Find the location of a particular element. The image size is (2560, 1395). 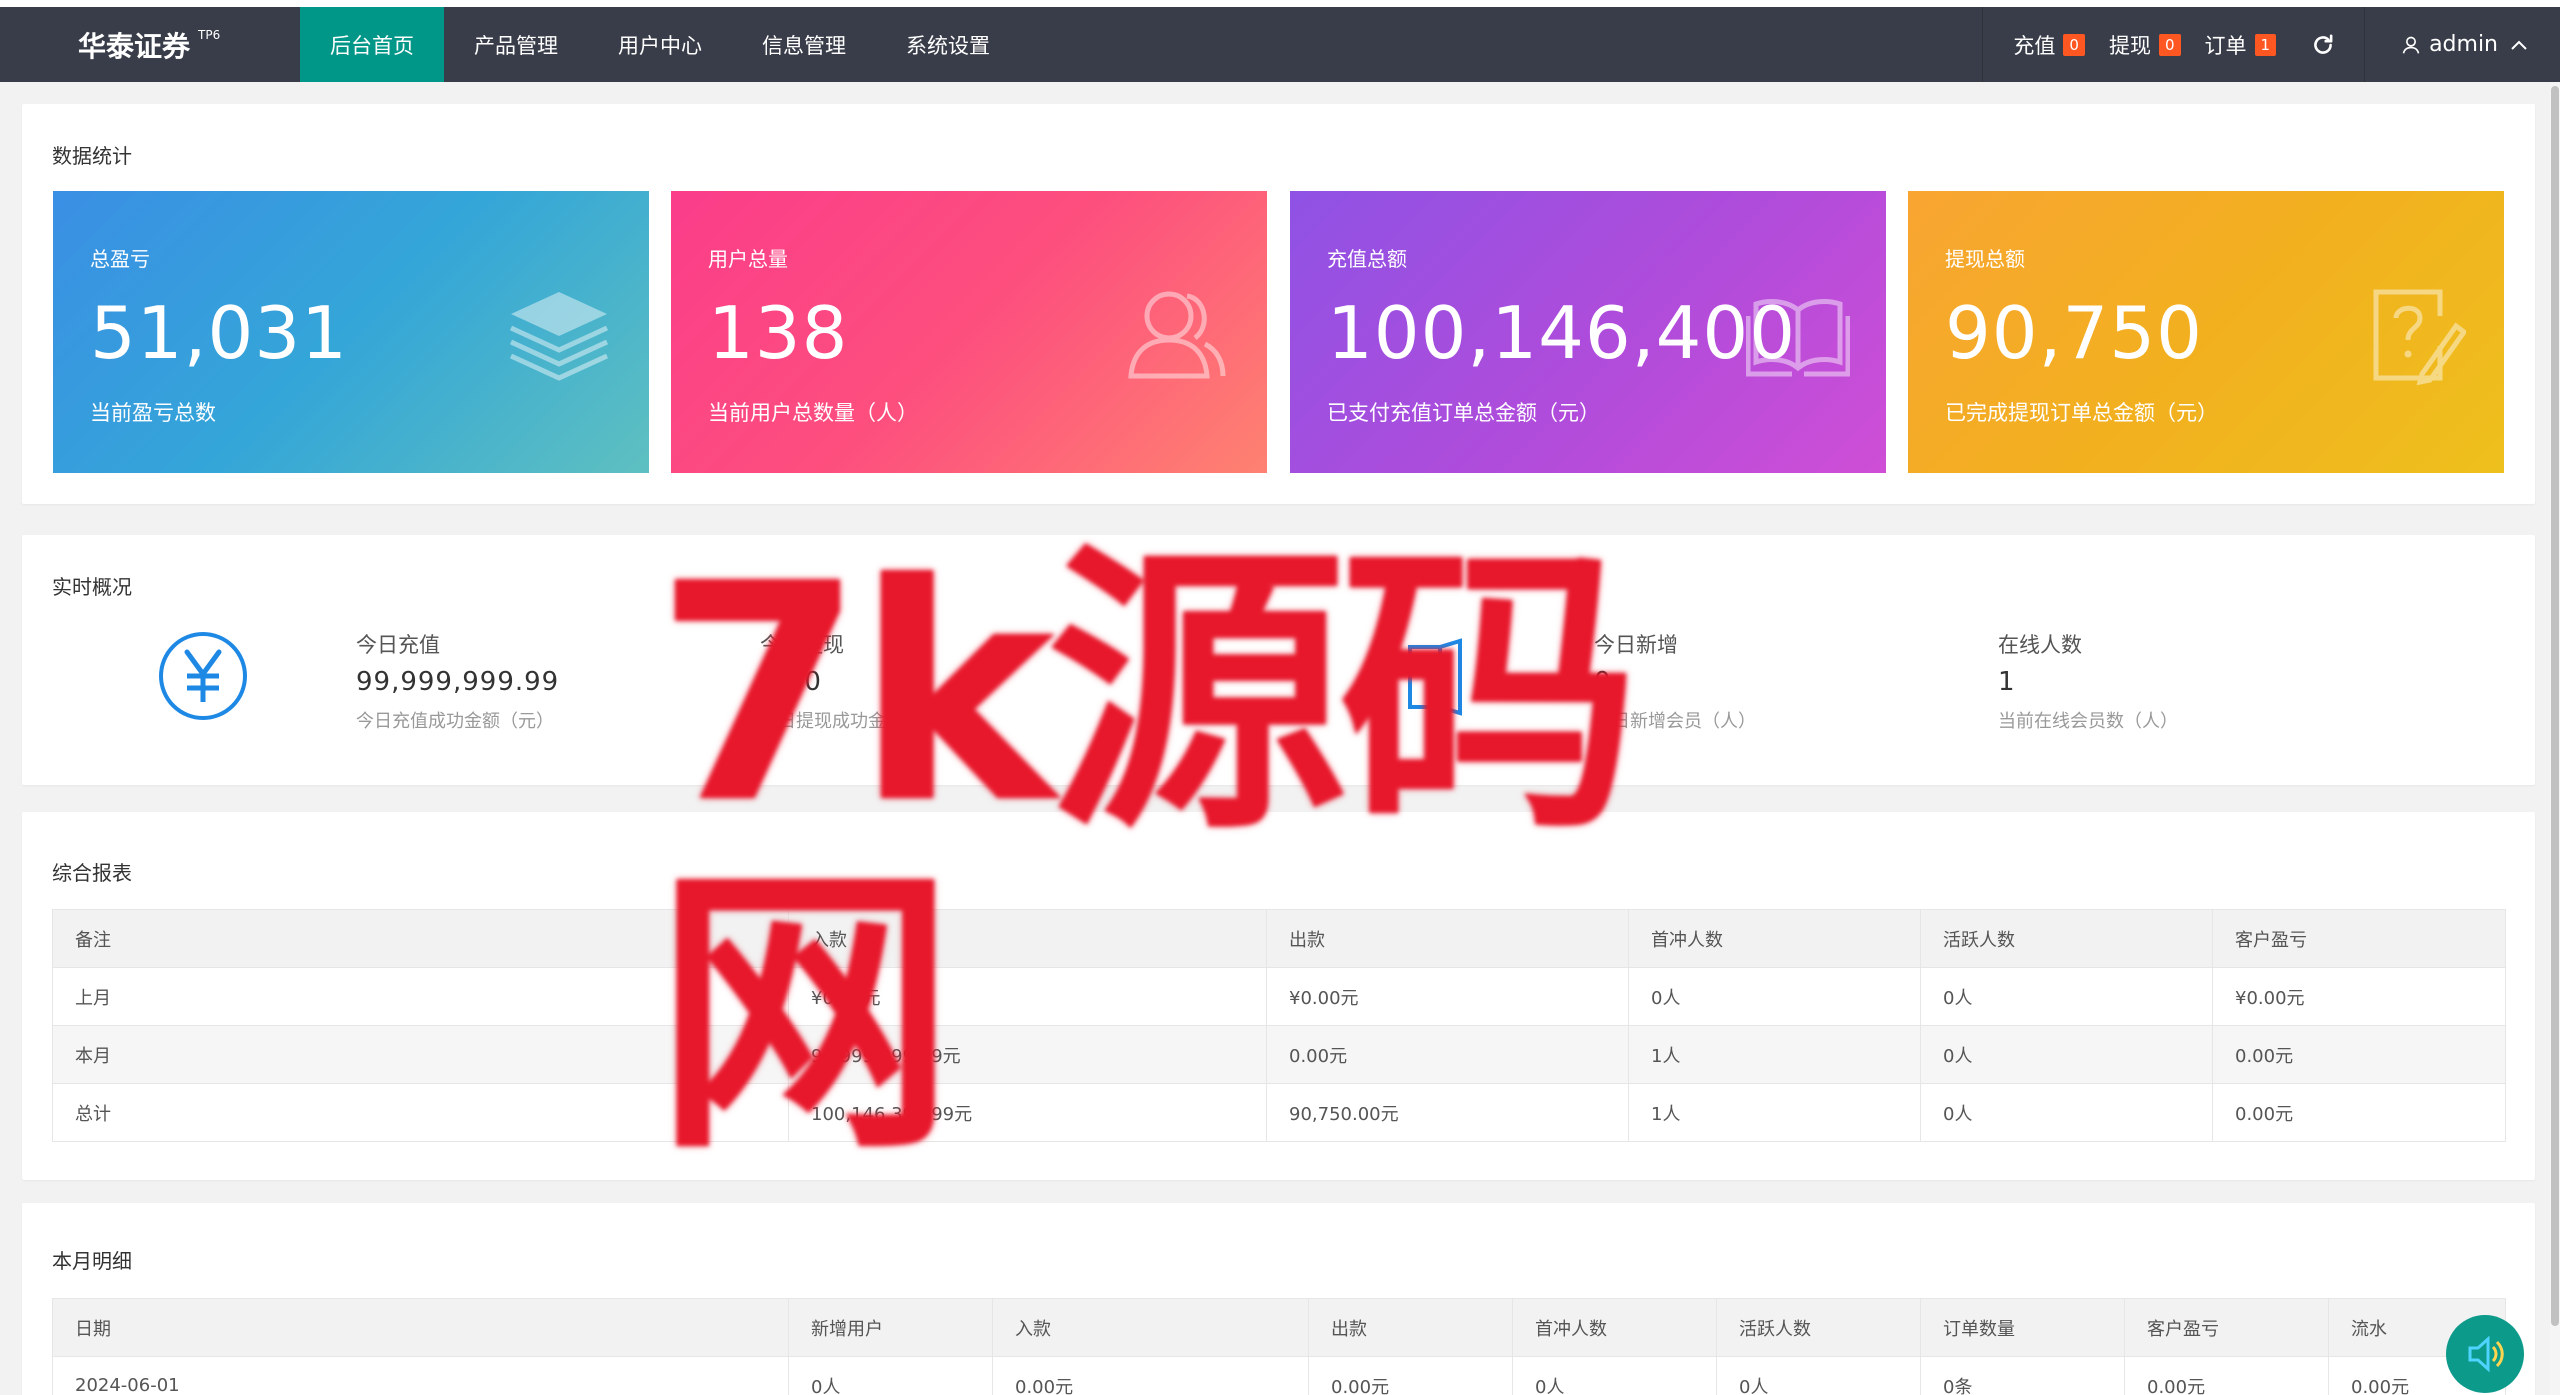

realtime-title: 实时概况 is located at coordinates (92, 587).